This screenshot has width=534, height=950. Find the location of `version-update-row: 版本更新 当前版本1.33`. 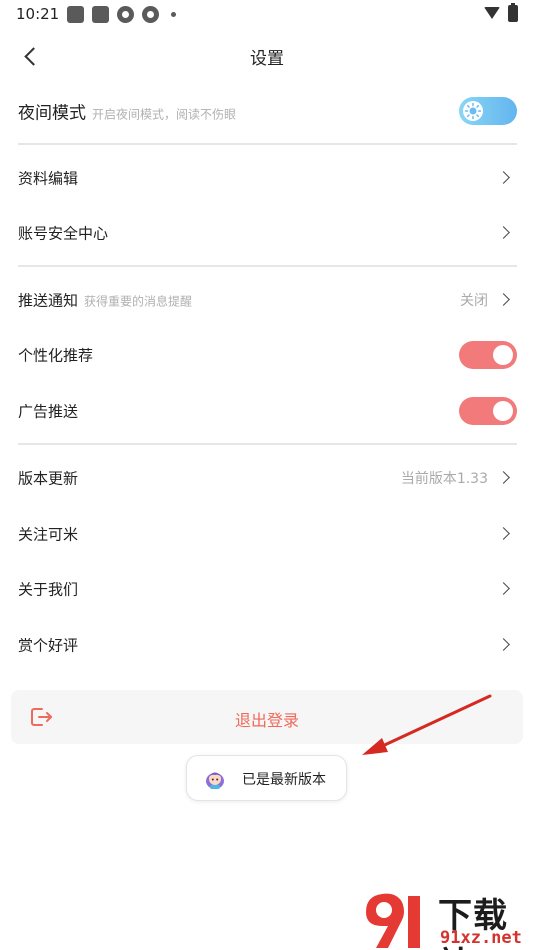

version-update-row: 版本更新 当前版本1.33 is located at coordinates (267, 478).